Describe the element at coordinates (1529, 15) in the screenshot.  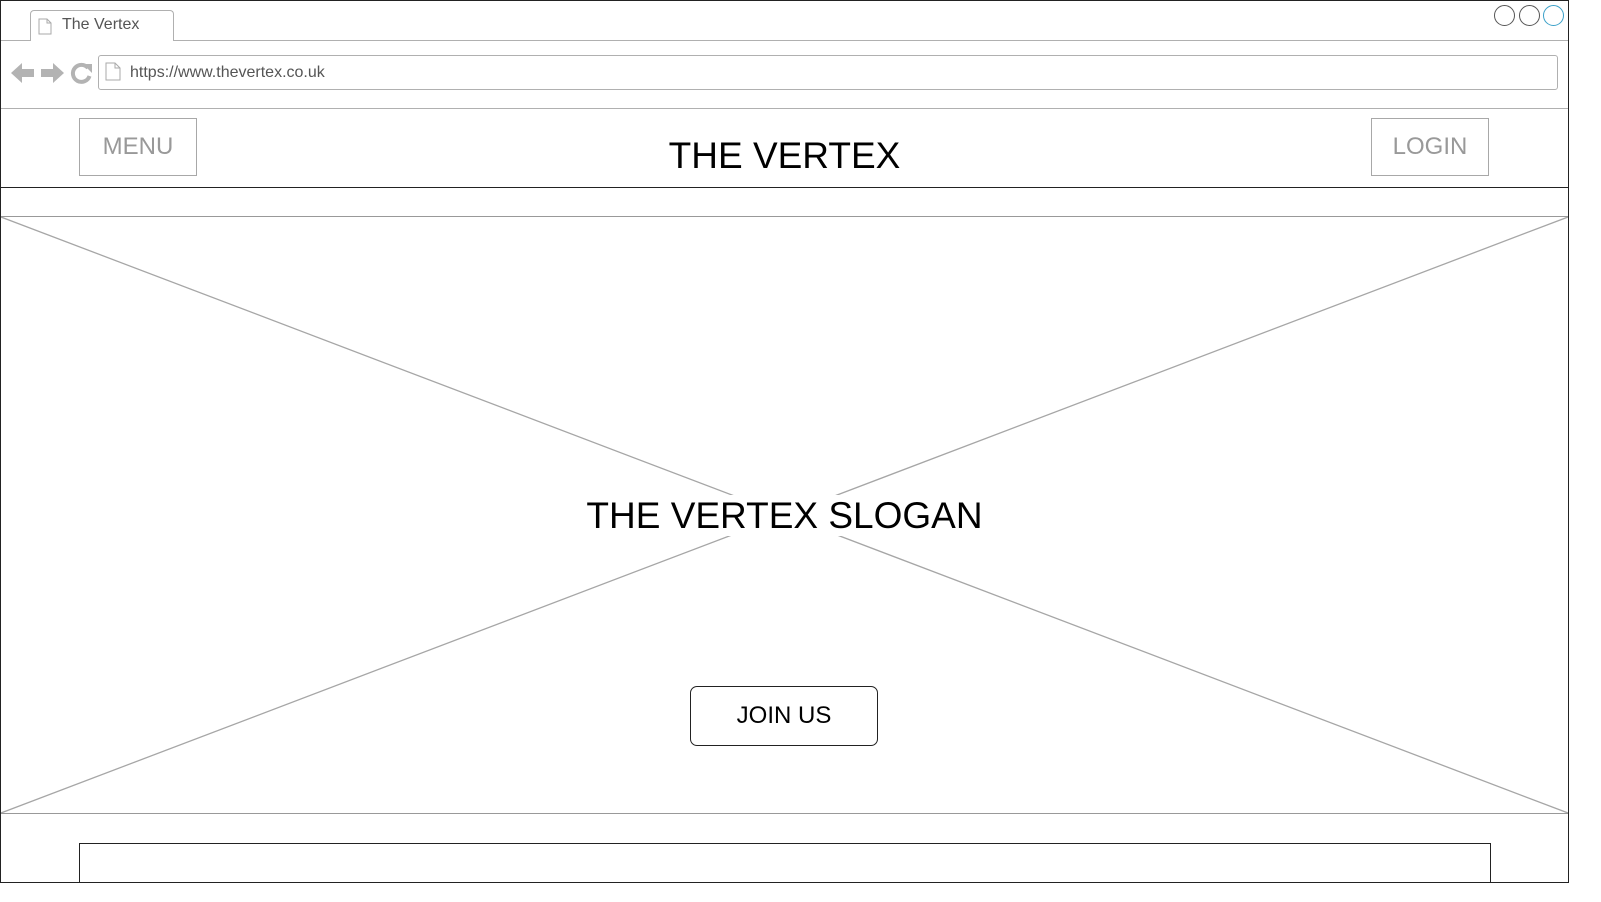
I see `maximize-button` at that location.